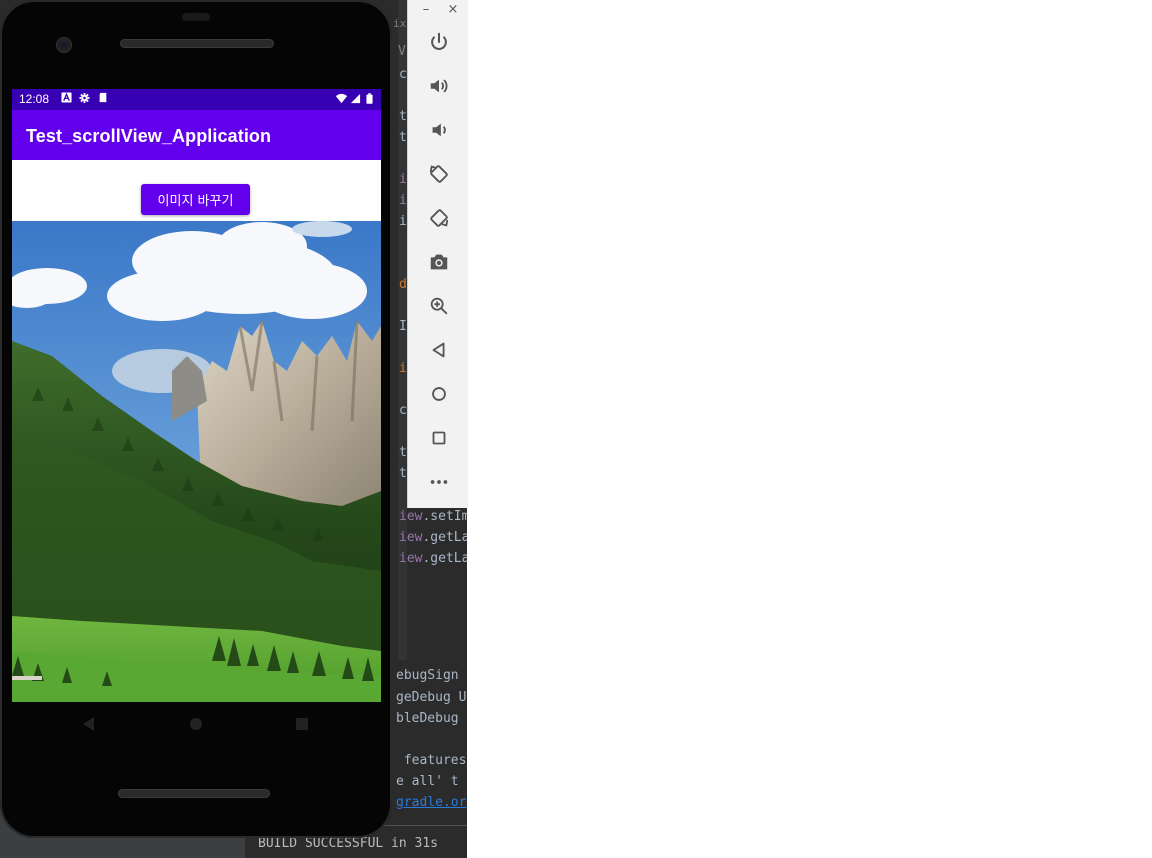 The width and height of the screenshot is (1152, 858). I want to click on app-bar: Test_scrollView_Application, so click(196, 135).